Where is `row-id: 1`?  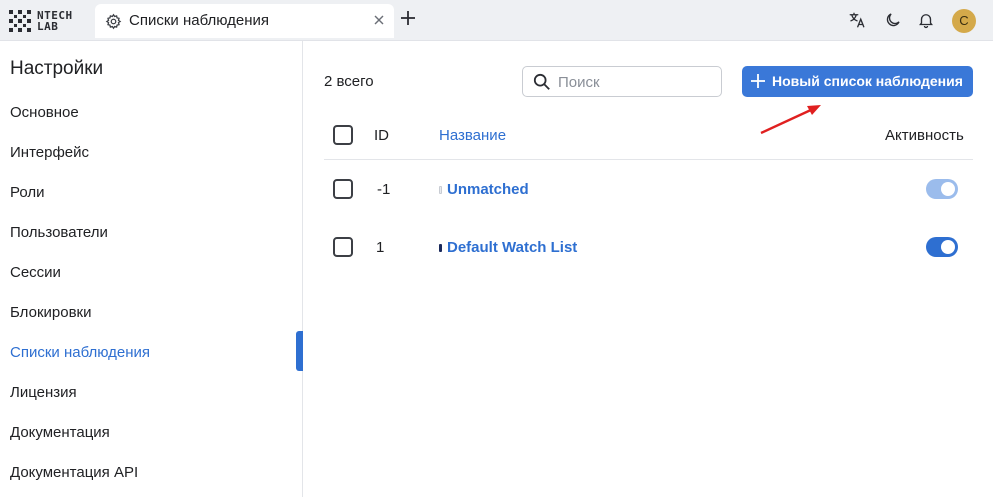
row-id: 1 is located at coordinates (380, 247).